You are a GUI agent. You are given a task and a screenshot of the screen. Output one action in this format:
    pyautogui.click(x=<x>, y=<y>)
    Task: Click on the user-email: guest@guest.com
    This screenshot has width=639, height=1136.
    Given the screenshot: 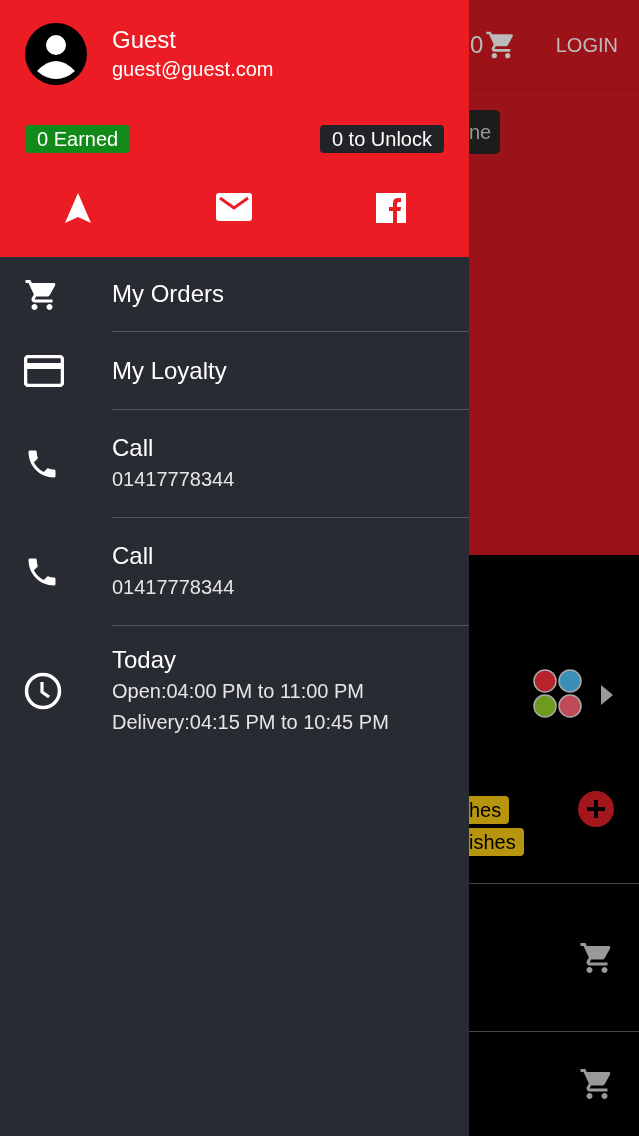 What is the action you would take?
    pyautogui.click(x=193, y=69)
    